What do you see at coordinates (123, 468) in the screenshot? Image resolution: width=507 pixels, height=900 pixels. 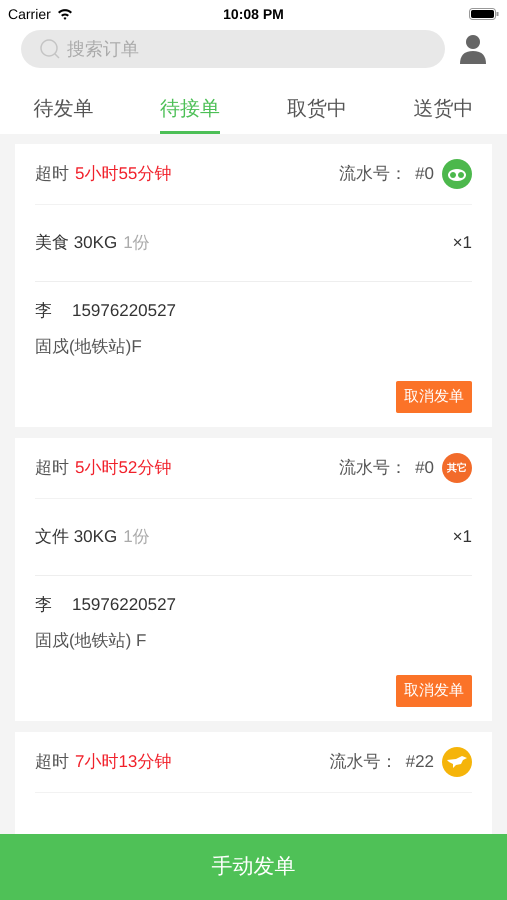 I see `overdue-time: 5小时52分钟` at bounding box center [123, 468].